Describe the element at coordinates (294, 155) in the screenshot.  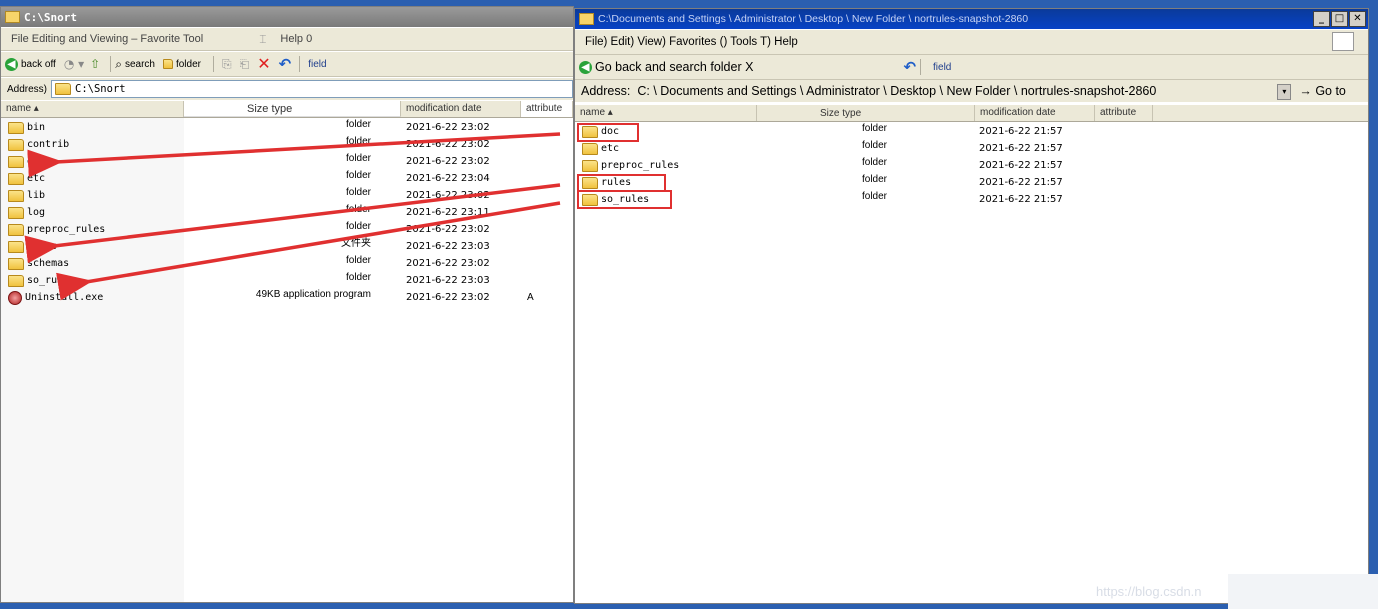
I see `arrow-doc` at that location.